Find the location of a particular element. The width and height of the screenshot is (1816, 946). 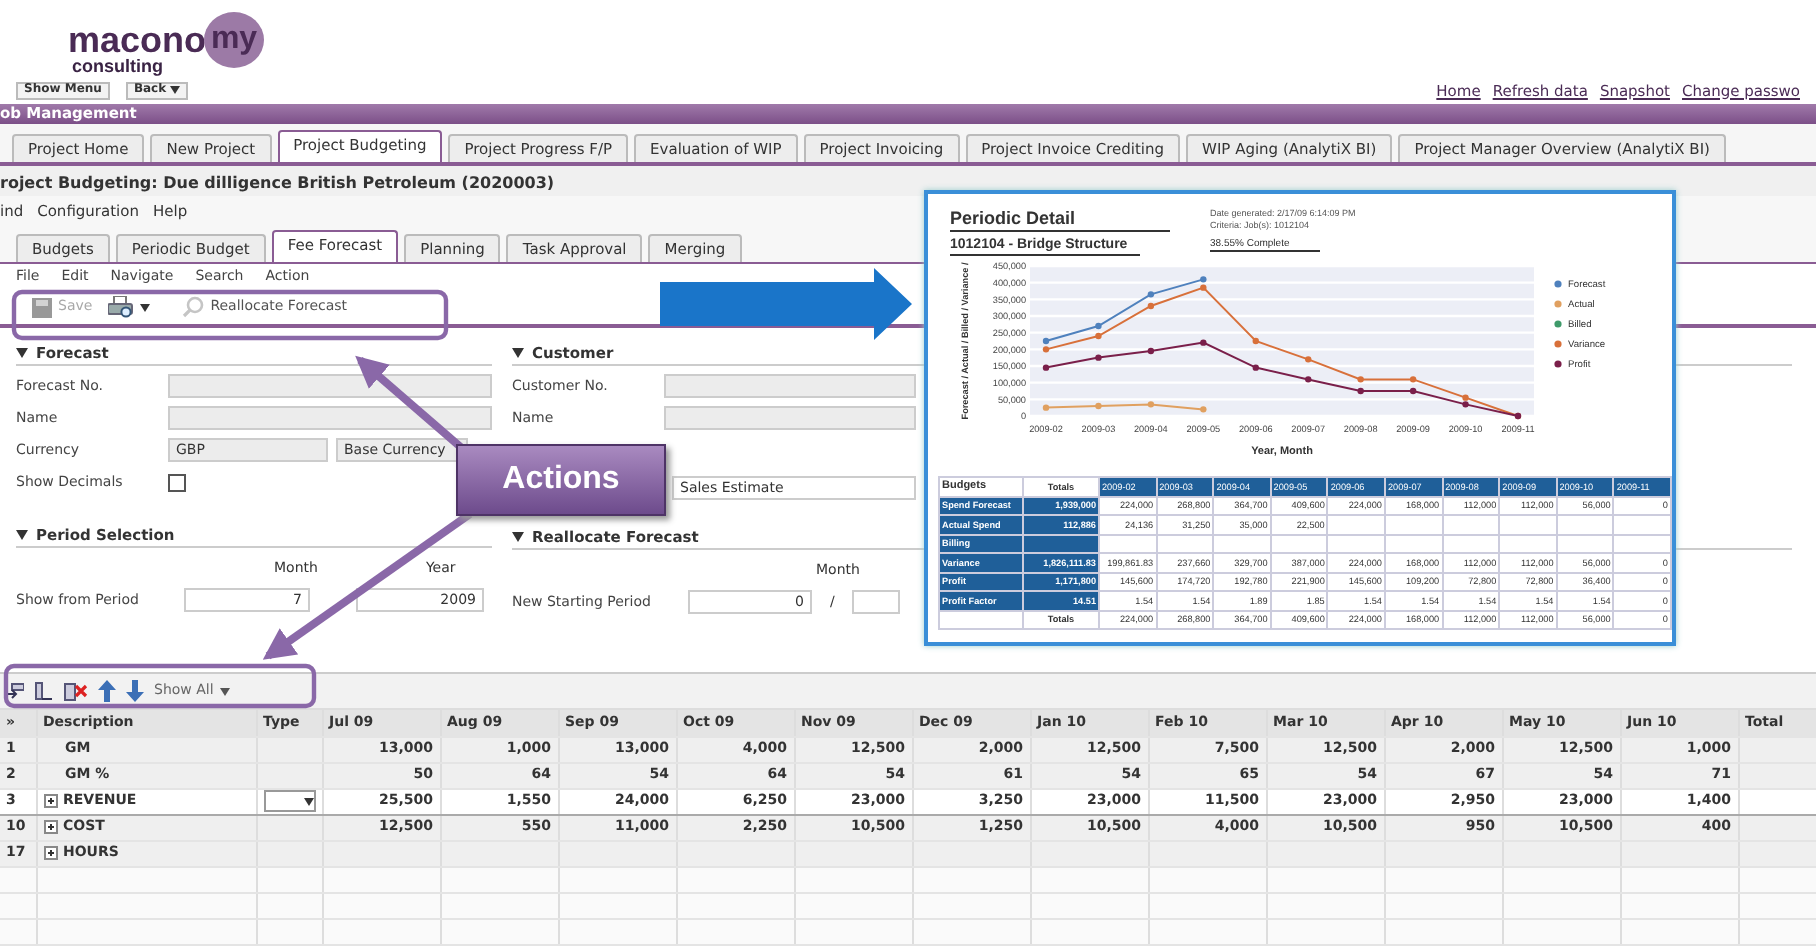

save-icon is located at coordinates (42, 307).